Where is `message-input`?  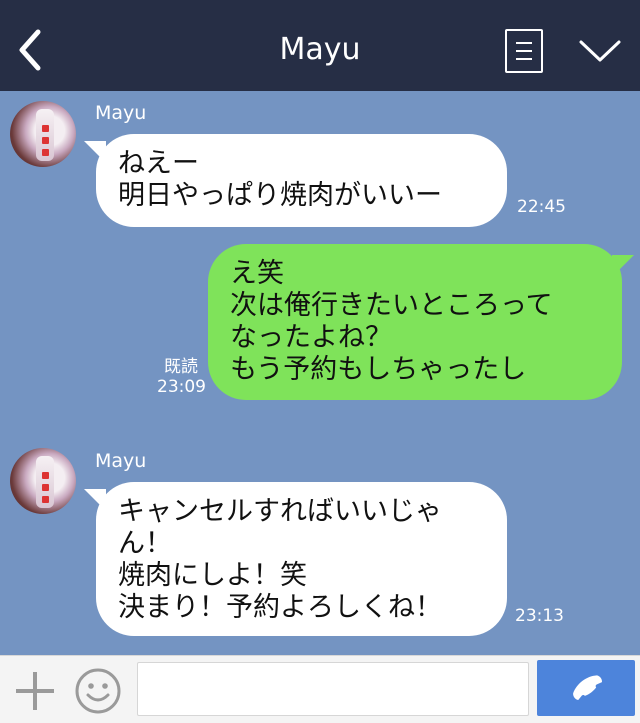 message-input is located at coordinates (333, 689).